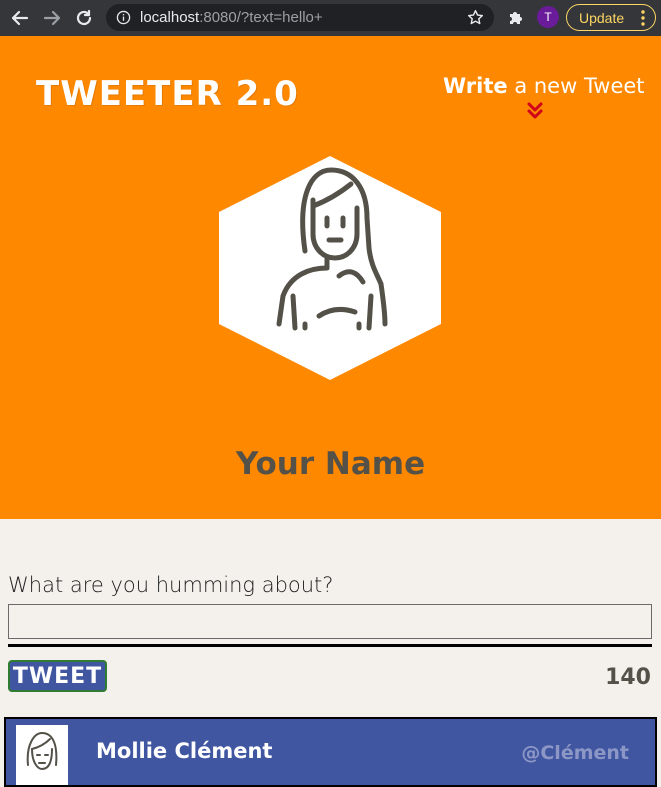 The height and width of the screenshot is (787, 661). I want to click on tweet-author-handle: @Clément, so click(575, 753).